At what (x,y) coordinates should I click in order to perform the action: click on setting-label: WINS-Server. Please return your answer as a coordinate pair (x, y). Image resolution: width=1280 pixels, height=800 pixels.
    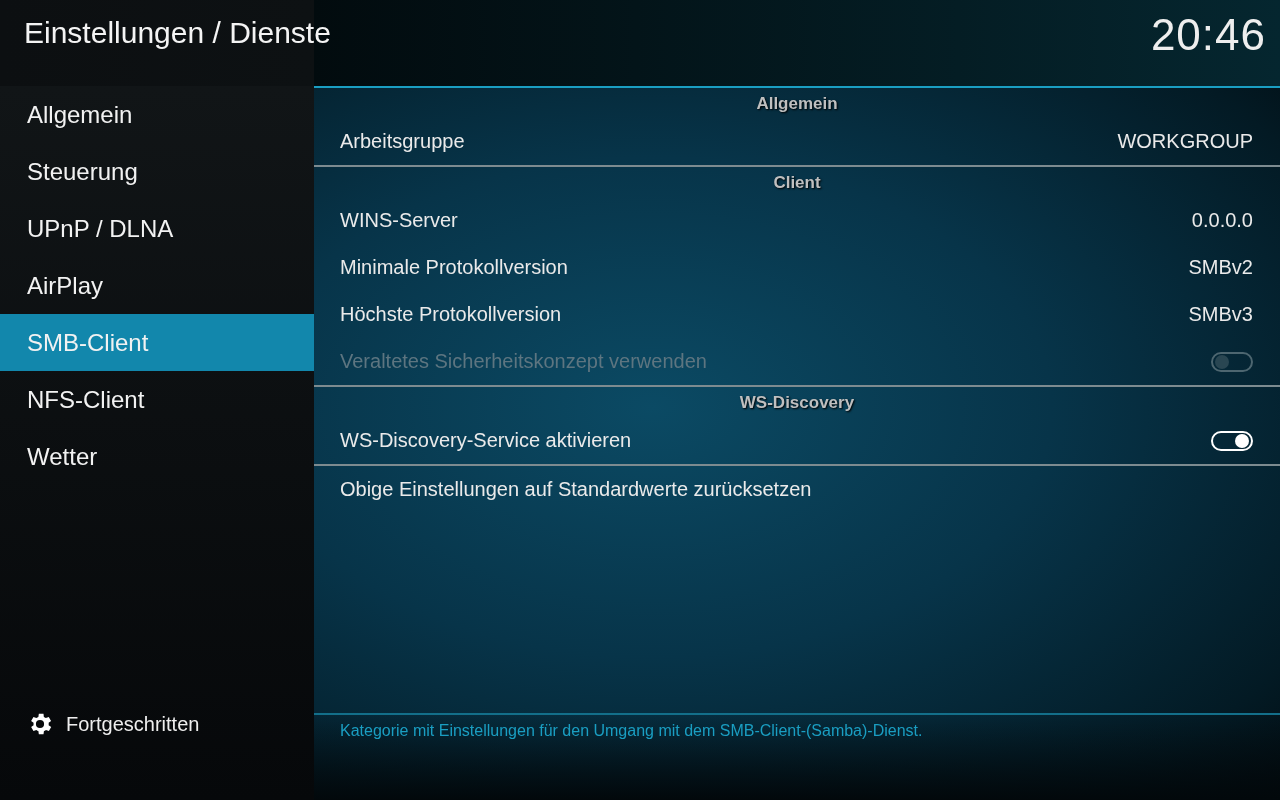
    Looking at the image, I should click on (399, 220).